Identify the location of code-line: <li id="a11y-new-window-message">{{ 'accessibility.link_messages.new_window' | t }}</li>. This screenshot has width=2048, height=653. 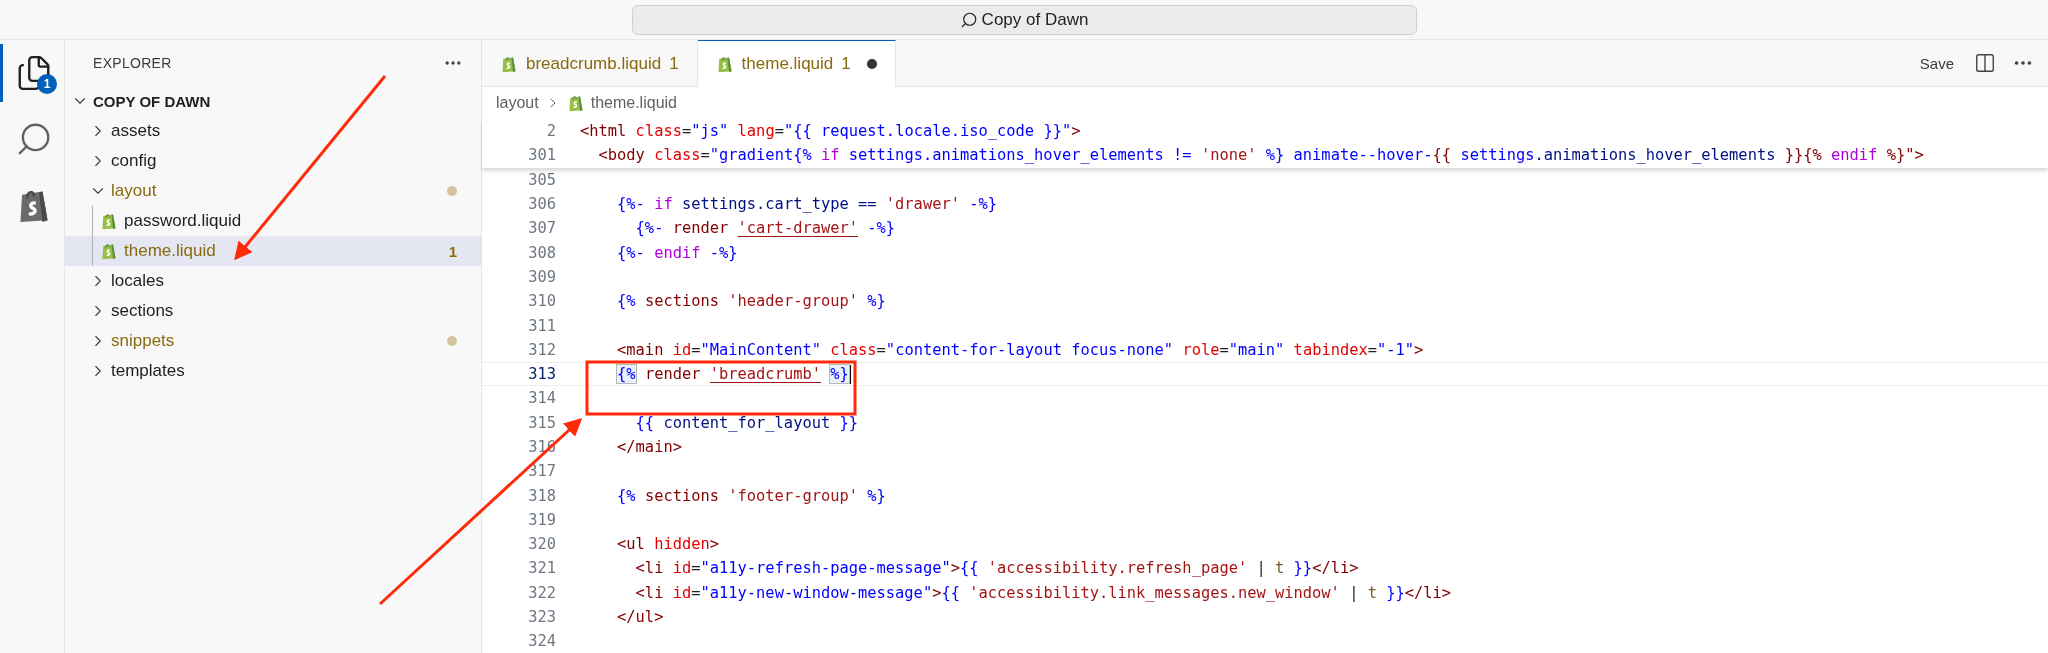
(1043, 592).